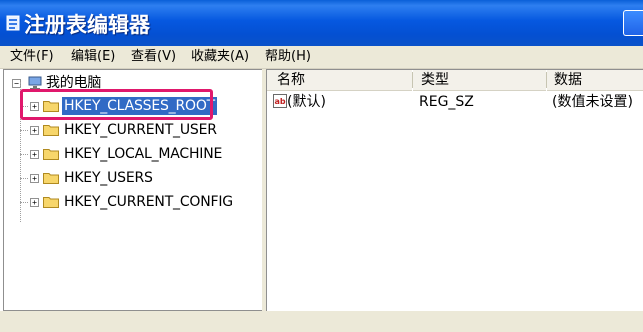 Image resolution: width=643 pixels, height=332 pixels. Describe the element at coordinates (446, 102) in the screenshot. I see `value-type: REG_SZ` at that location.